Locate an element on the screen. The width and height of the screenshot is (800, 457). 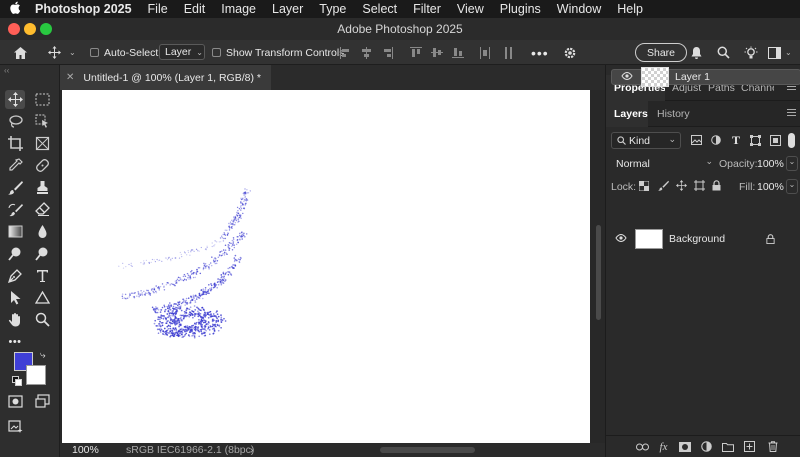
eraser-icon is located at coordinates (42, 209).